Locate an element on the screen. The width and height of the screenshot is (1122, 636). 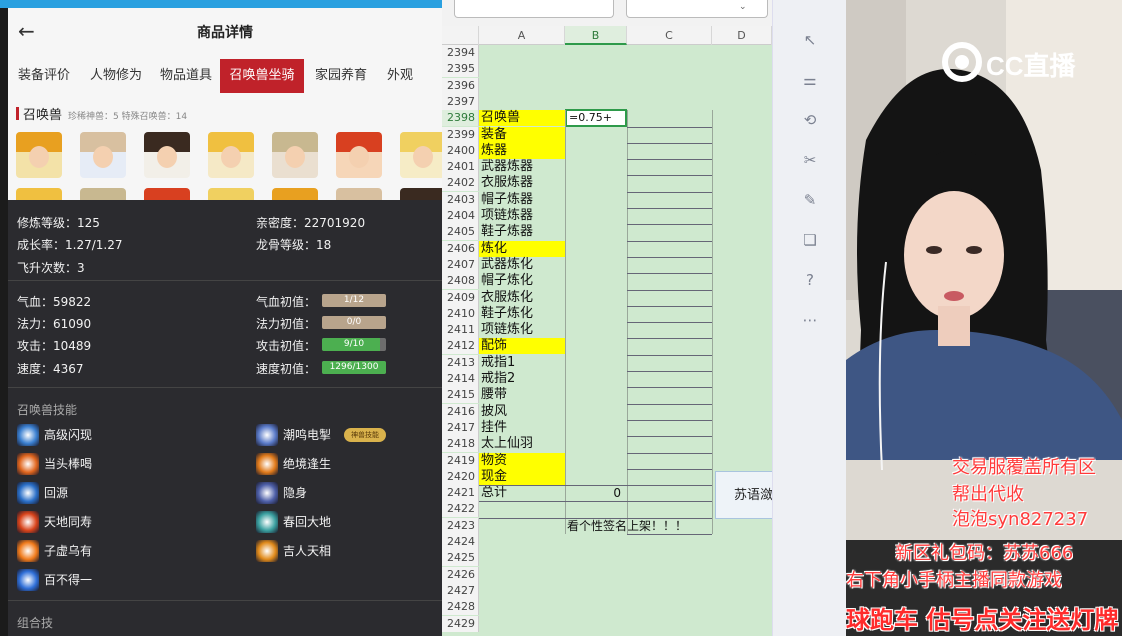
tab-0: 装备评价 is located at coordinates (44, 76).